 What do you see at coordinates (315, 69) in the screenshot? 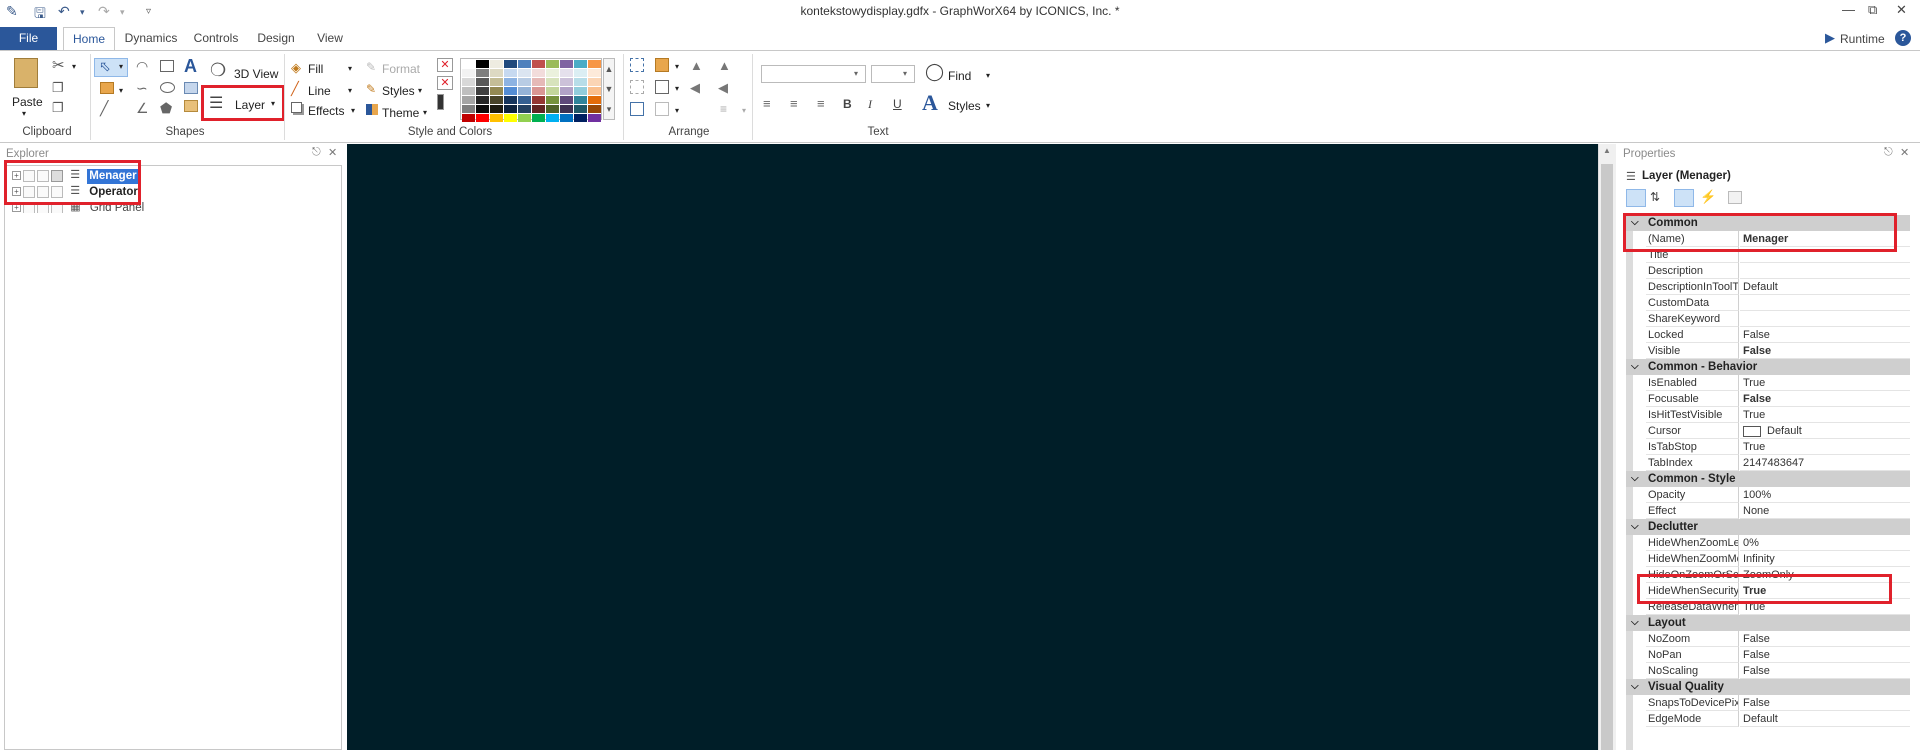
I see `fill-button: Fill` at bounding box center [315, 69].